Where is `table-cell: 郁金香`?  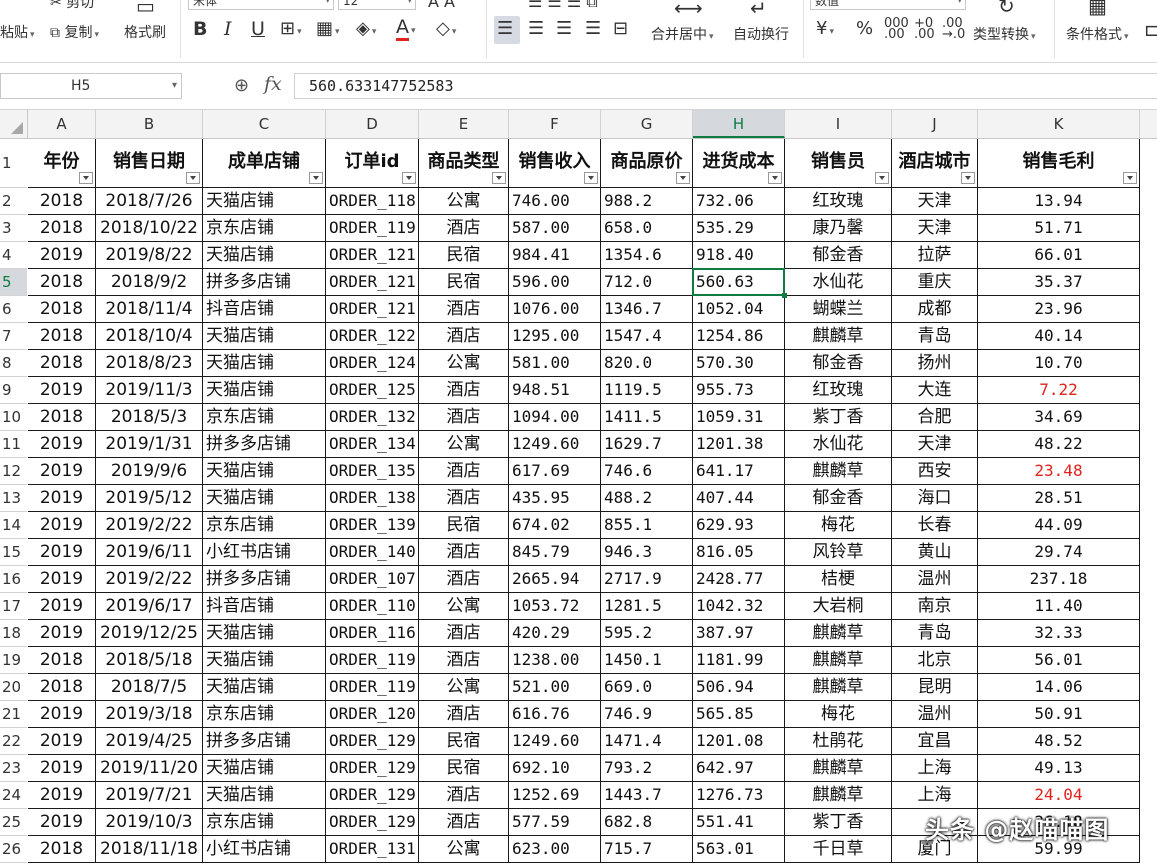 table-cell: 郁金香 is located at coordinates (838, 363).